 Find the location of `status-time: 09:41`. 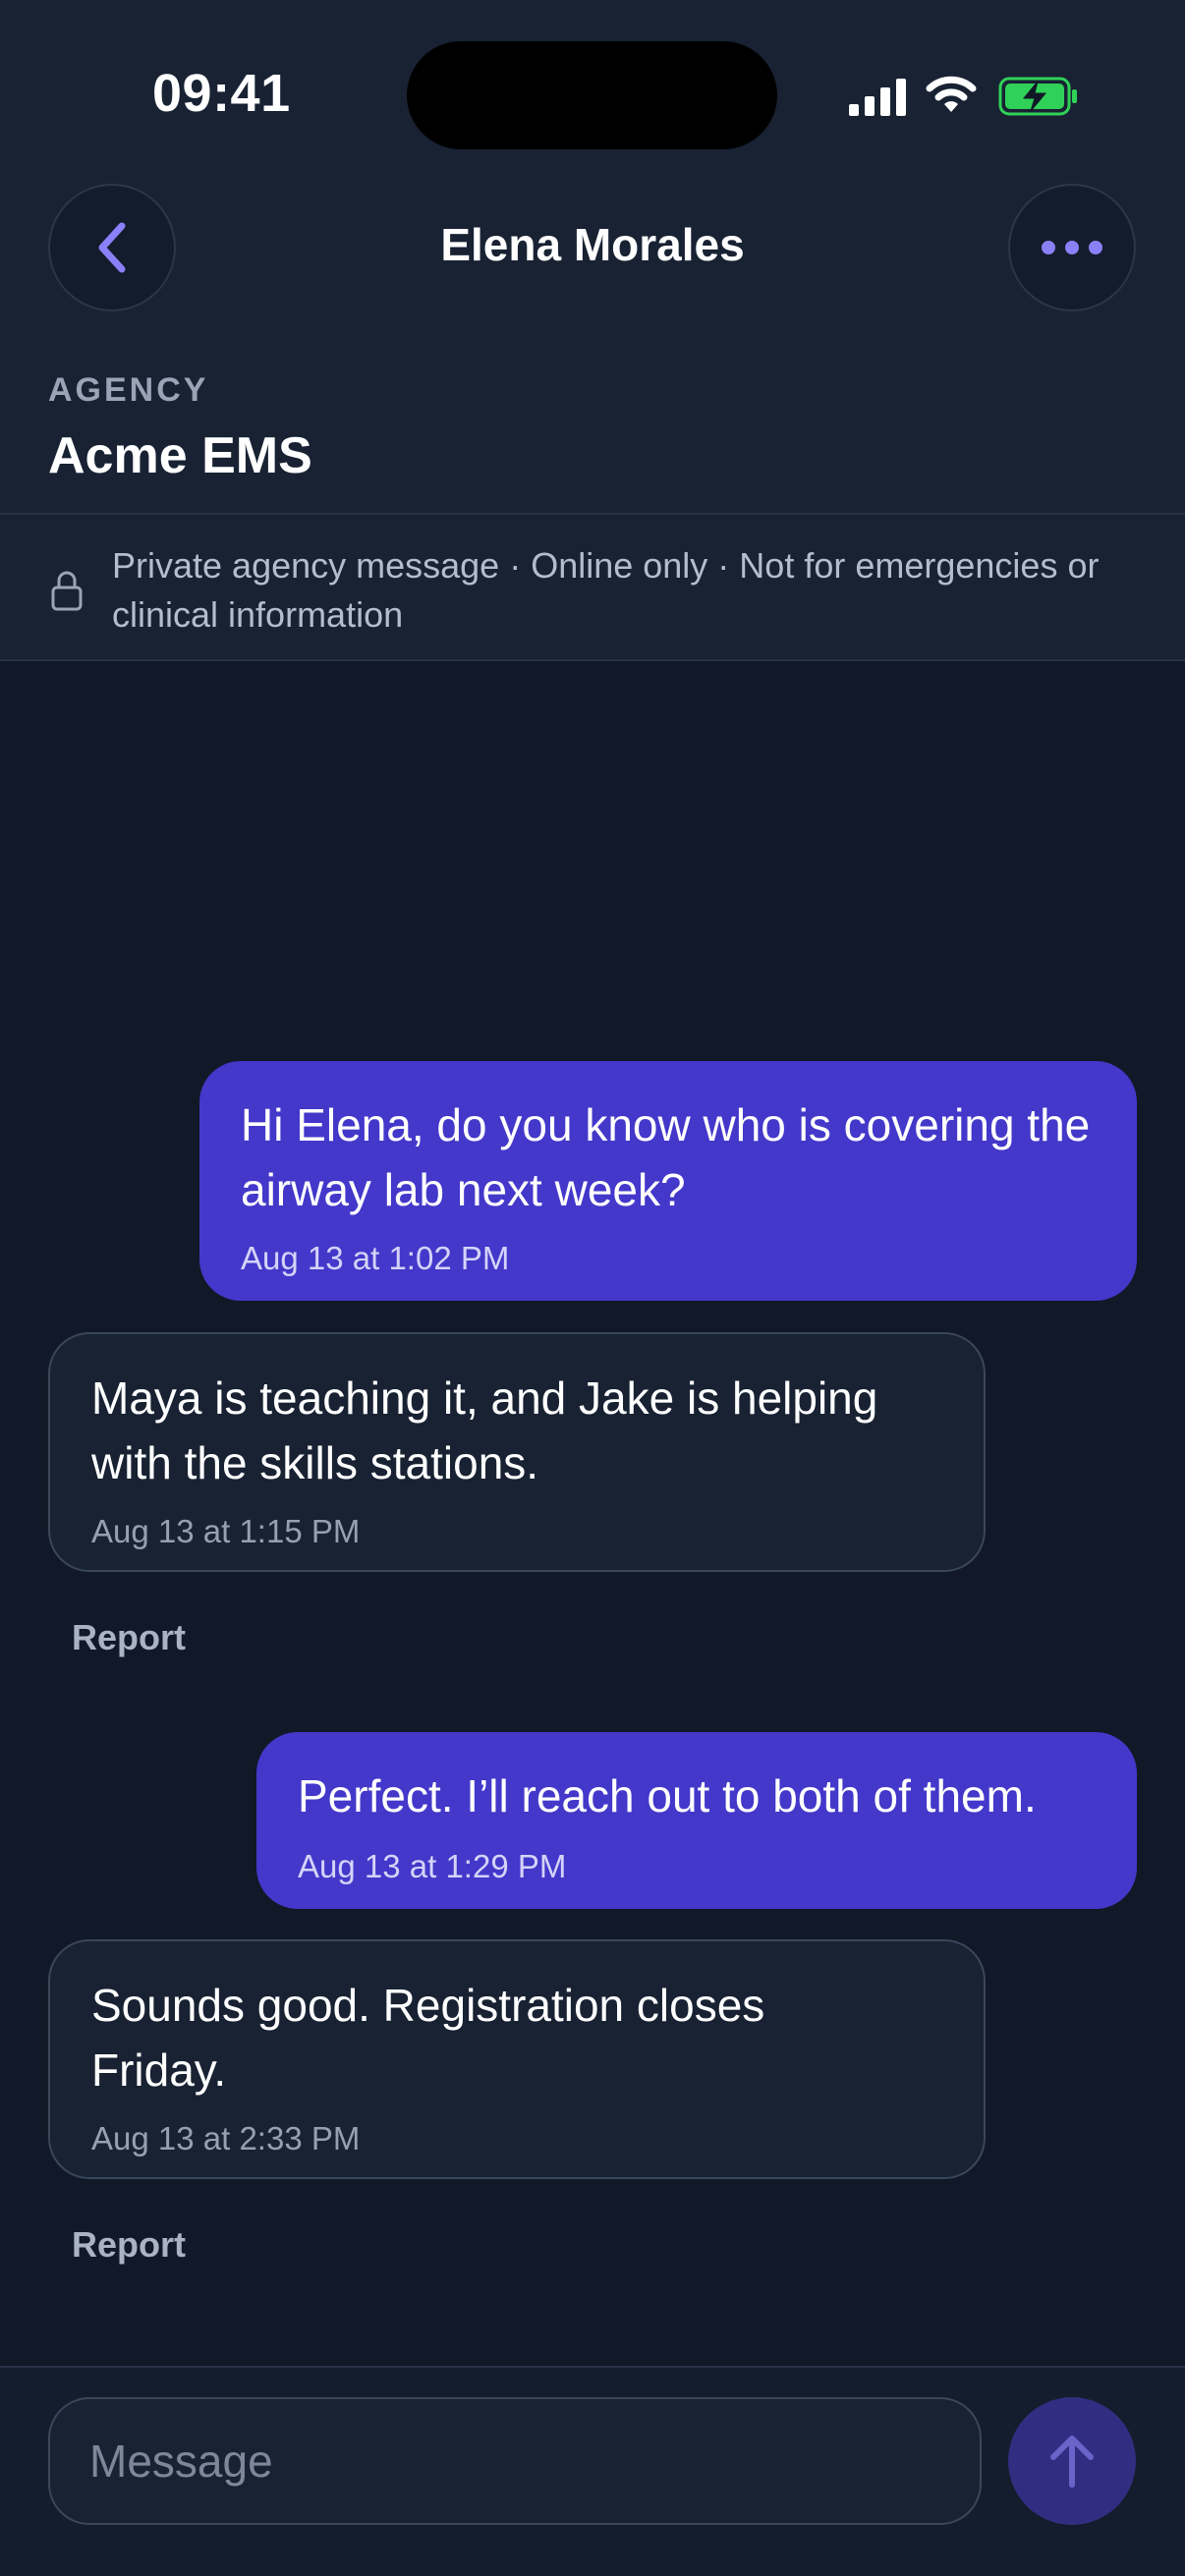

status-time: 09:41 is located at coordinates (222, 93).